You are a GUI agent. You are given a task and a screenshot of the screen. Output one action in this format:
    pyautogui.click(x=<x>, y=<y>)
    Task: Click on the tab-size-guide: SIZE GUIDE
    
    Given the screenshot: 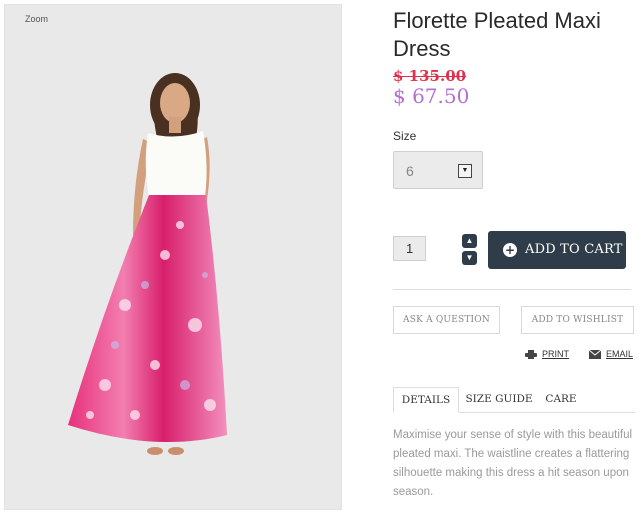 What is the action you would take?
    pyautogui.click(x=499, y=400)
    